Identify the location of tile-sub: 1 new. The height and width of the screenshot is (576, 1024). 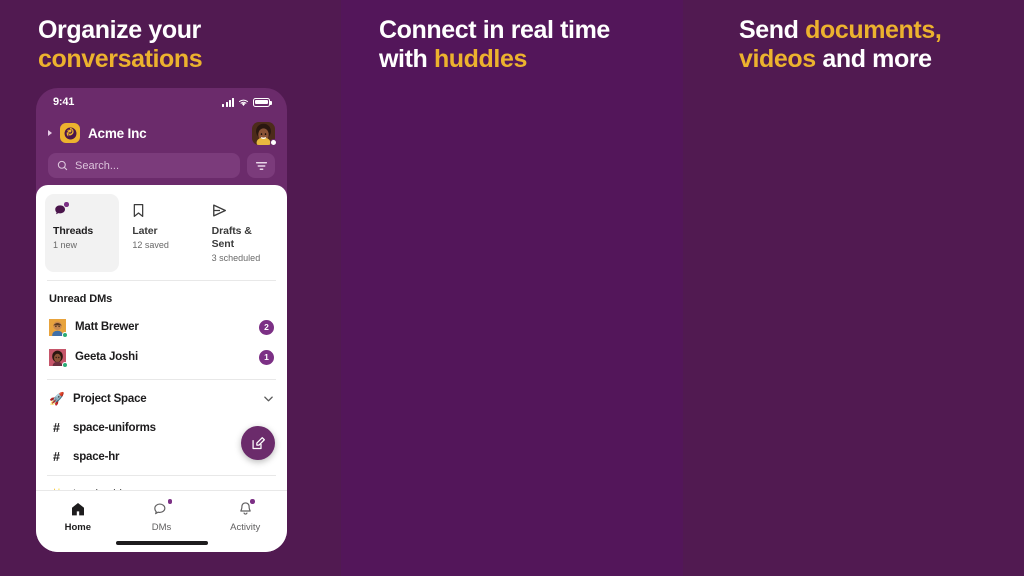
(65, 245).